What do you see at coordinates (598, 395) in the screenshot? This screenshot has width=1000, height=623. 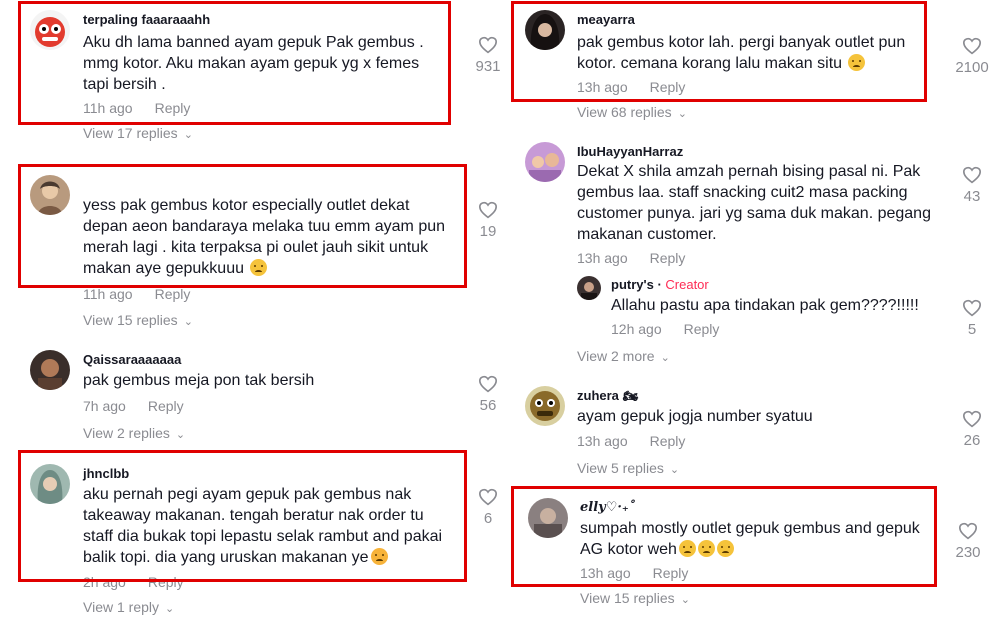 I see `username-text: zuhera` at bounding box center [598, 395].